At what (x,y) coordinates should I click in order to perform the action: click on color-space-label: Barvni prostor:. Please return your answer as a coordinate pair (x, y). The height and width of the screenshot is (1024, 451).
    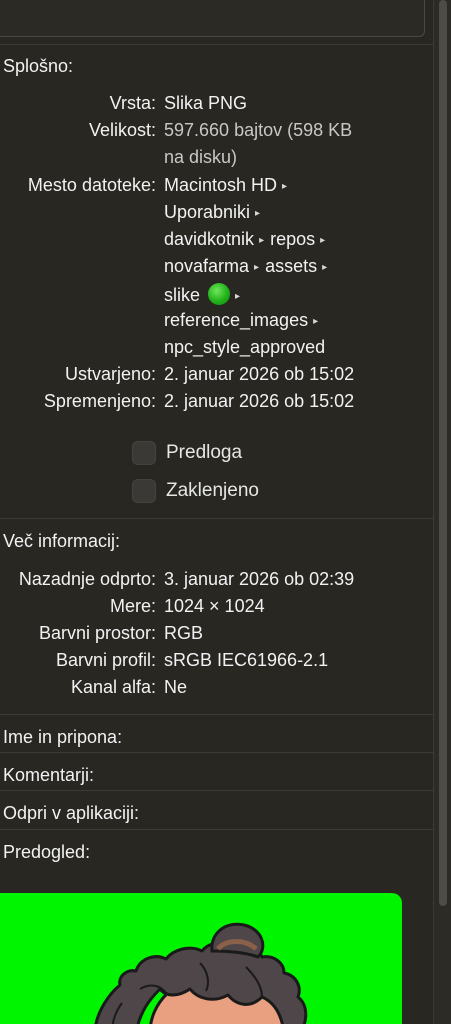
    Looking at the image, I should click on (97, 633).